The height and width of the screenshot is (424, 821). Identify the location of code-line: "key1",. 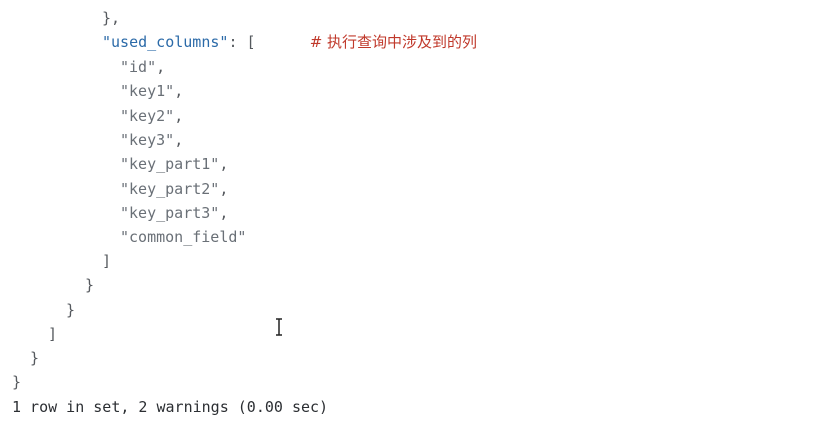
(151, 91).